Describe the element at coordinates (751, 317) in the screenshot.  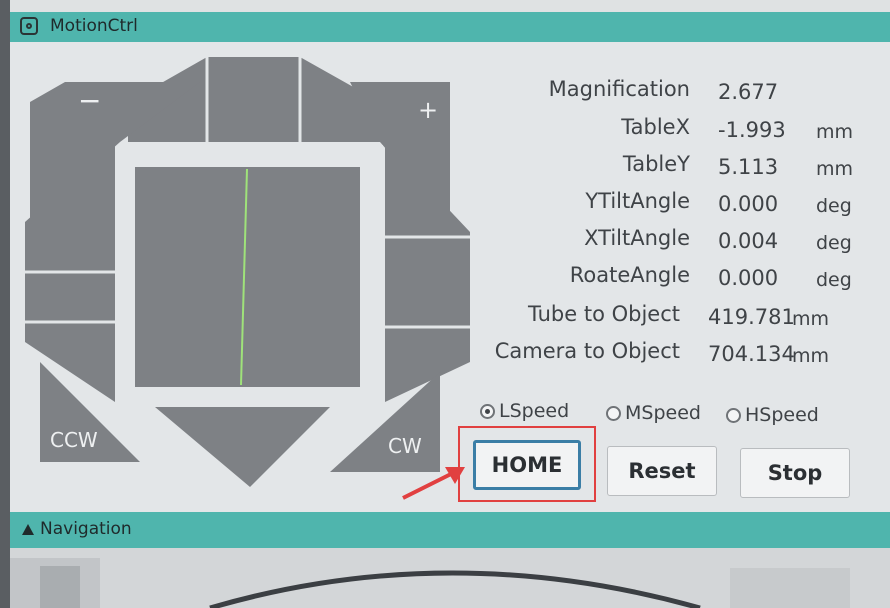
I see `readout-value: 419.781` at that location.